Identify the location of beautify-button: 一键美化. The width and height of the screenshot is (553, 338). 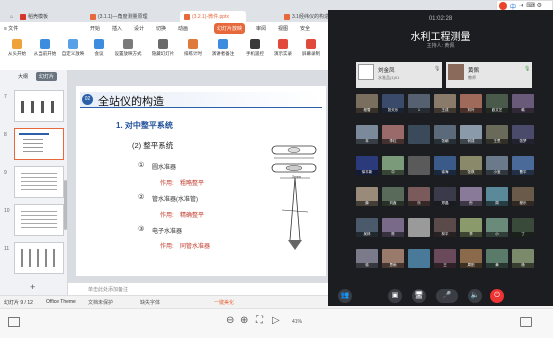
(224, 302).